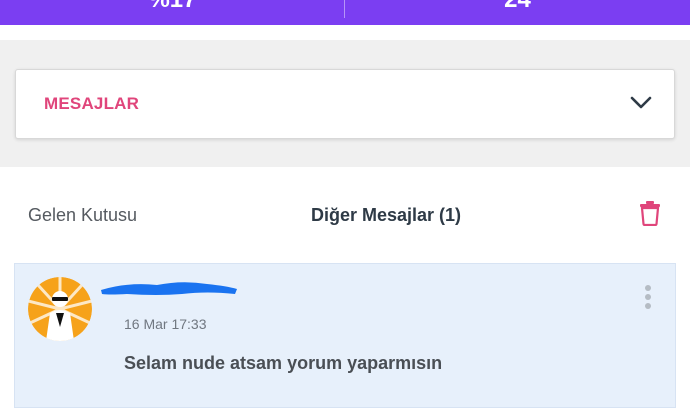  Describe the element at coordinates (82, 215) in the screenshot. I see `tab-inbox: Gelen Kutusu` at that location.